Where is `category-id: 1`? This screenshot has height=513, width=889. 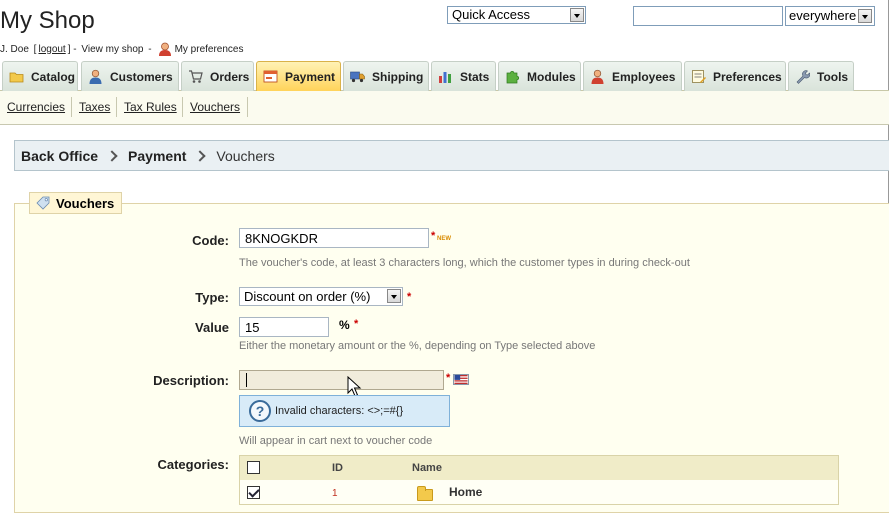 category-id: 1 is located at coordinates (335, 493).